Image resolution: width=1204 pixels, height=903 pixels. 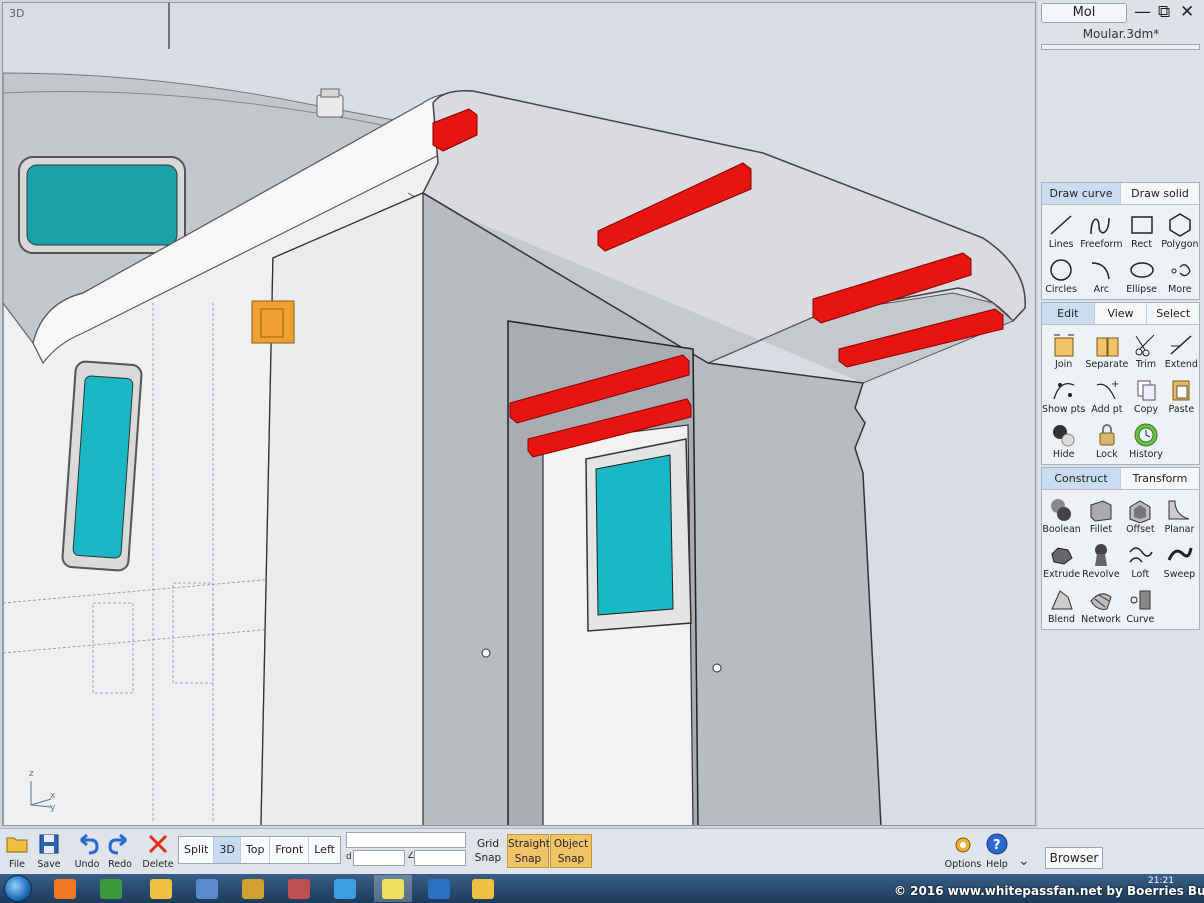 I want to click on tab-edit: Edit, so click(x=1068, y=313).